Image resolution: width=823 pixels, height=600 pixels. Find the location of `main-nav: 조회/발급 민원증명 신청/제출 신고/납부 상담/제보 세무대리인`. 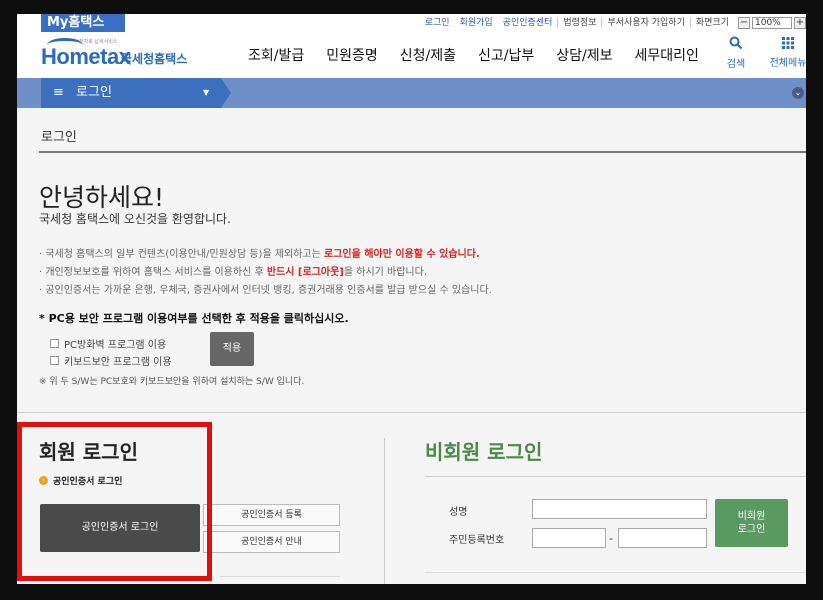

main-nav: 조회/발급 민원증명 신청/제출 신고/납부 상담/제보 세무대리인 is located at coordinates (473, 55).